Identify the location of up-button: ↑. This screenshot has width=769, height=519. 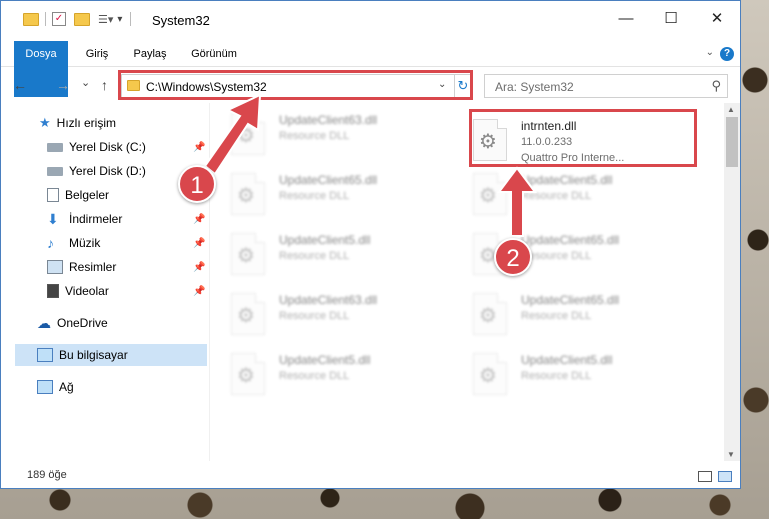
(104, 85).